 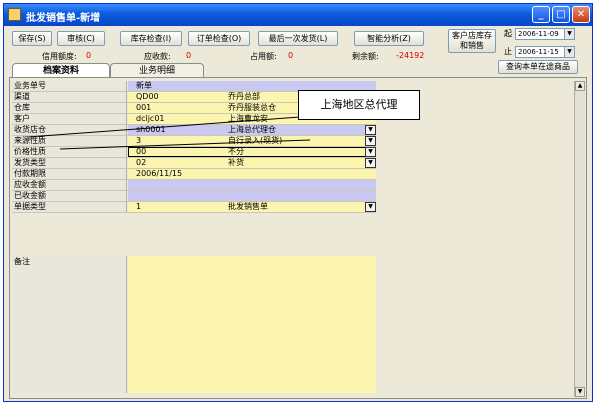 I want to click on annotation-callout: 上海地区总代理, so click(x=359, y=105).